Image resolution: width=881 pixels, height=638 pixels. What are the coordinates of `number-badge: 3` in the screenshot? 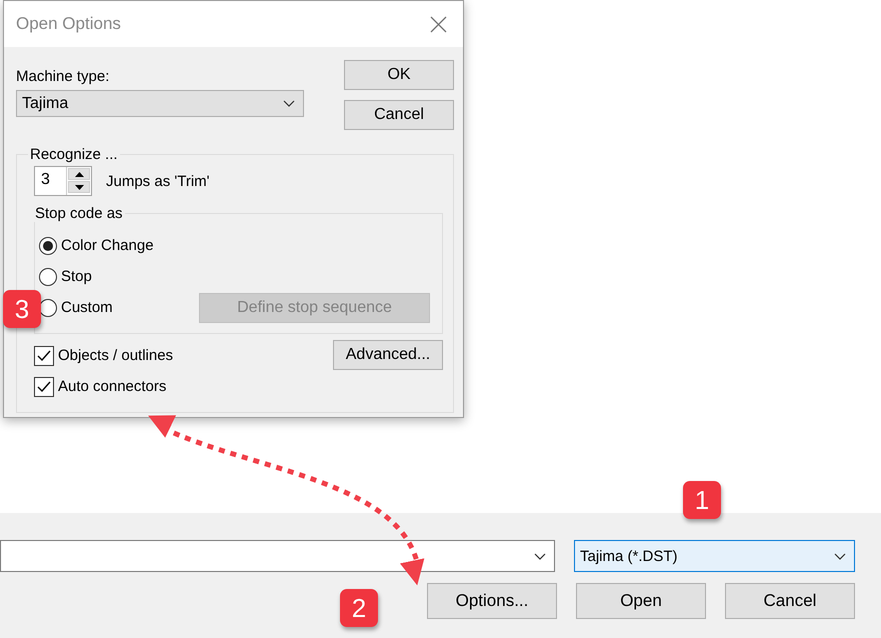 It's located at (22, 309).